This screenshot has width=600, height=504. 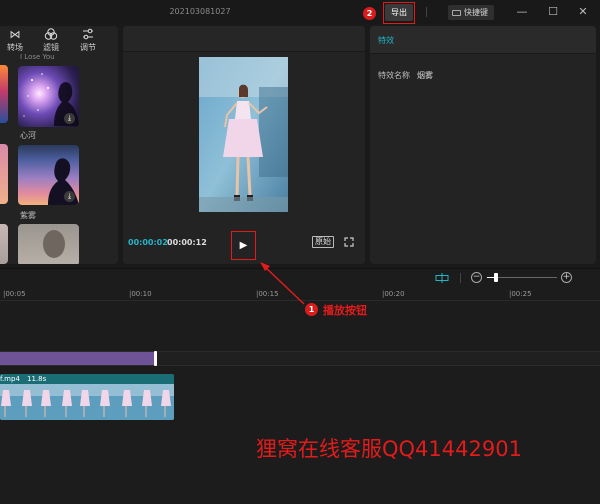 I want to click on play-callout-text: 播放按钮, so click(x=345, y=310).